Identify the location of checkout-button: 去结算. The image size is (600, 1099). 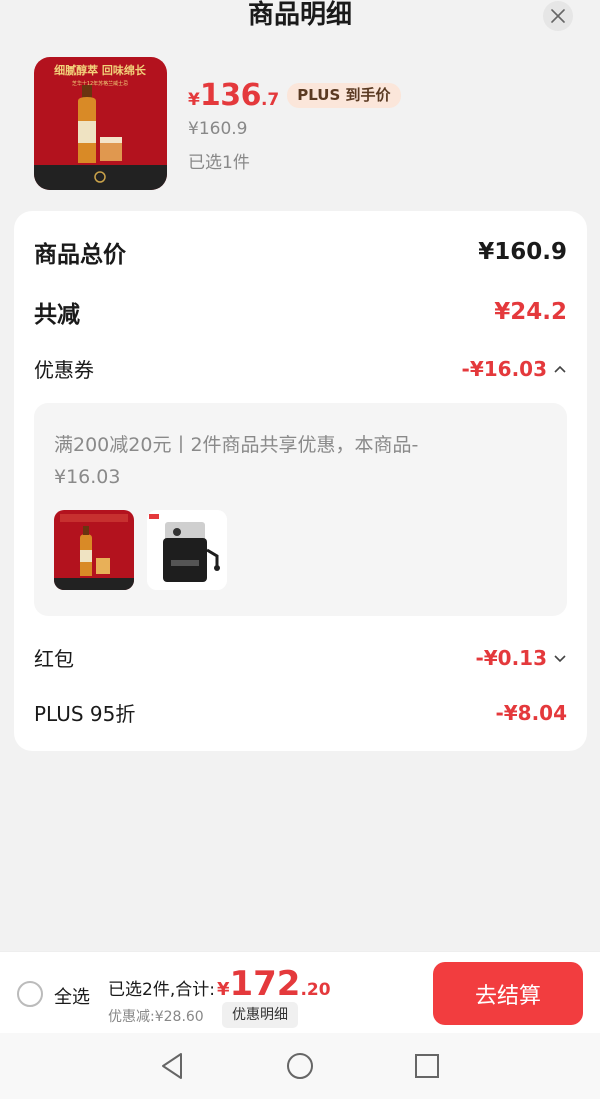
(508, 993).